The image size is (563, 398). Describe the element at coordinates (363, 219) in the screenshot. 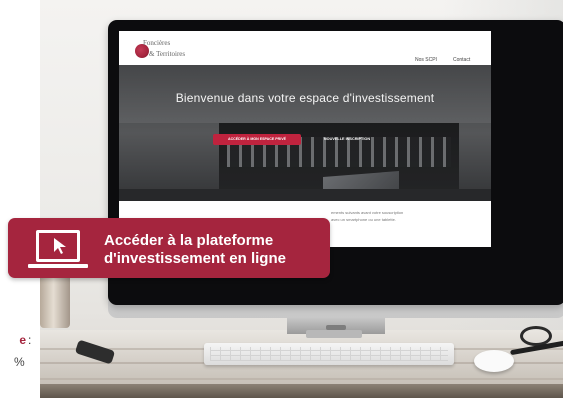

I see `intro-text-line2: avec un smartphone ou une tablette.` at that location.